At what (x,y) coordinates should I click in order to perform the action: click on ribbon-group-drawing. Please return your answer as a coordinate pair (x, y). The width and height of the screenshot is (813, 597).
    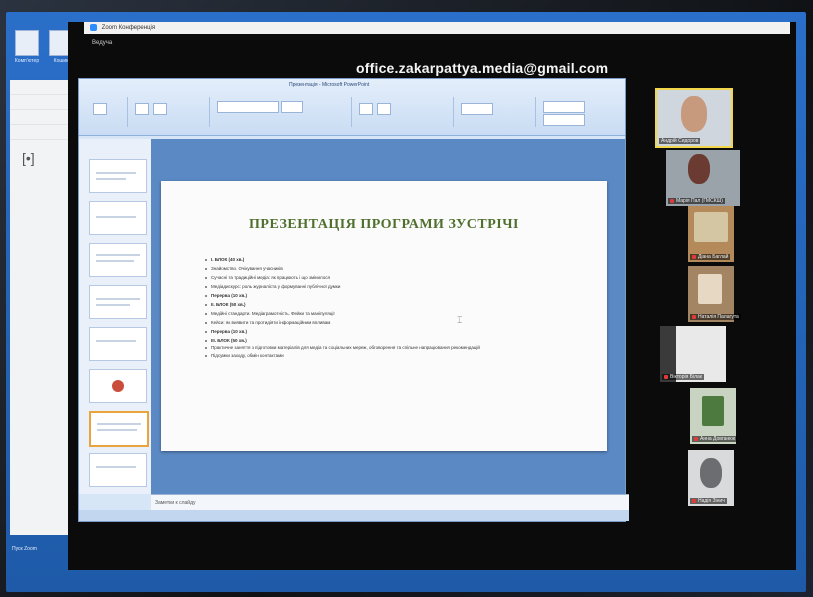
    Looking at the image, I should click on (495, 112).